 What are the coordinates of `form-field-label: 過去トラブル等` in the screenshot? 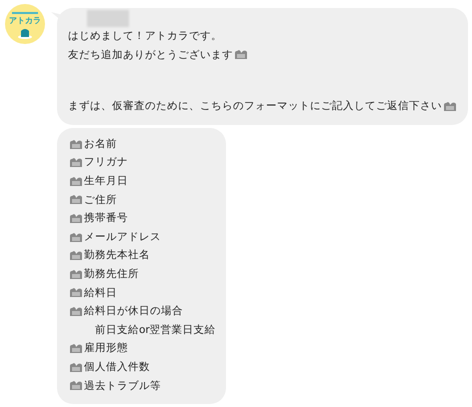 It's located at (122, 386).